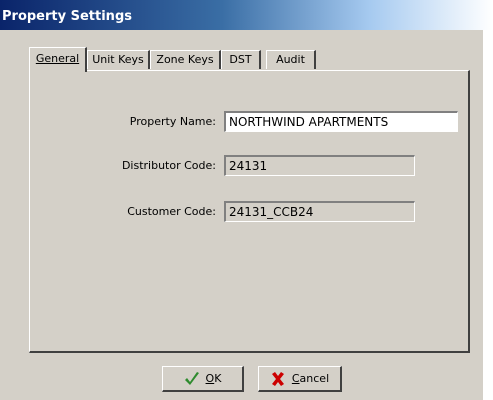  I want to click on tab-audit: Audit, so click(291, 59).